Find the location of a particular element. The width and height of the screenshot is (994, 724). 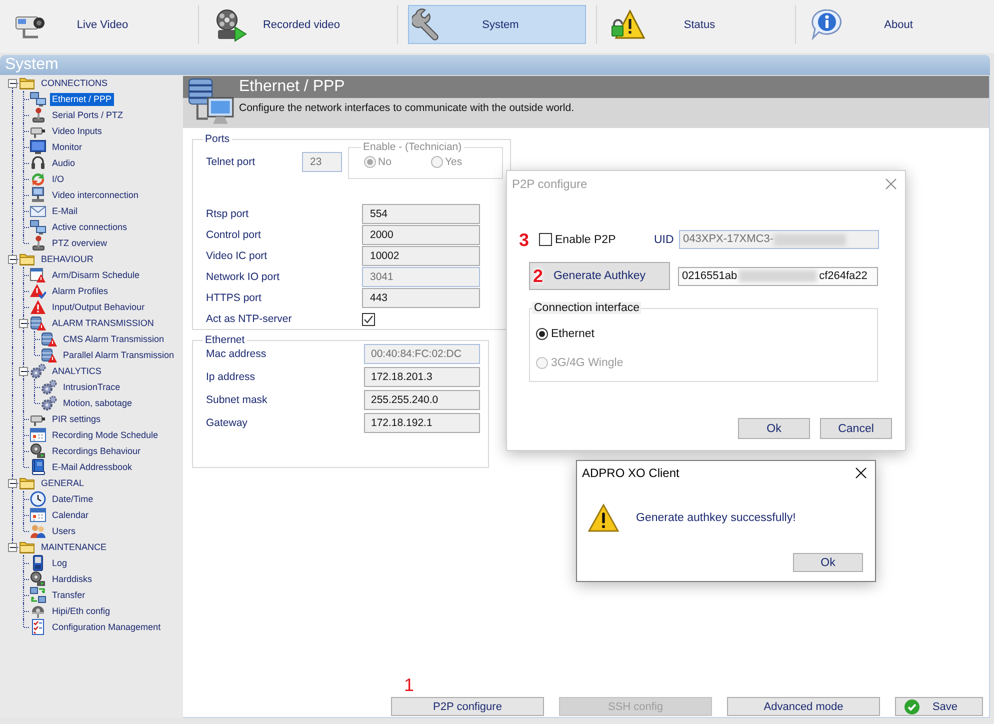

radio-button is located at coordinates (542, 334).